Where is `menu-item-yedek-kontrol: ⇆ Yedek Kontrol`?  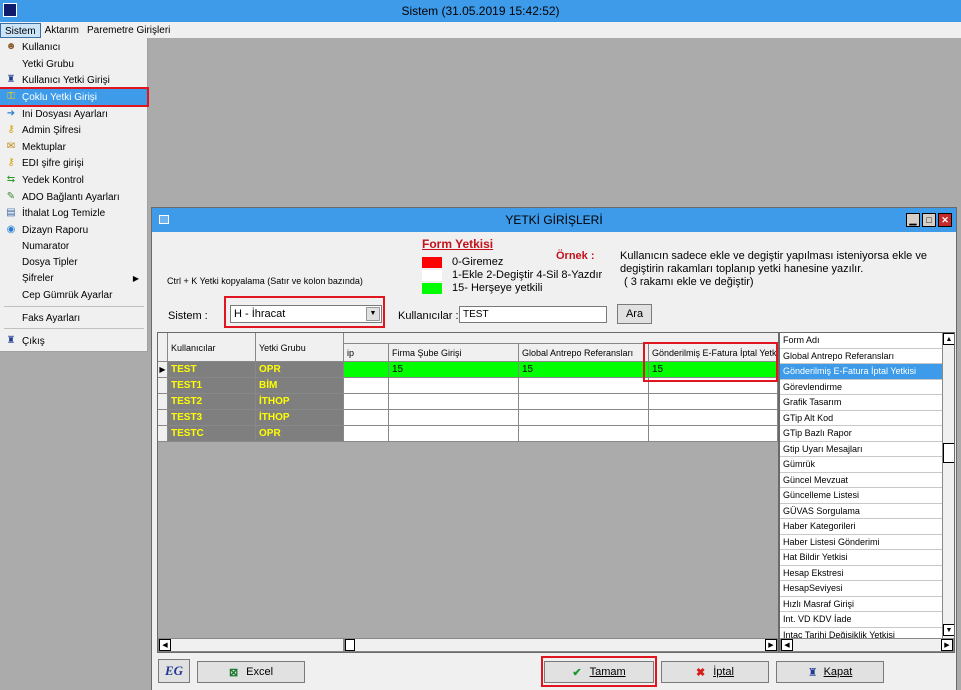
menu-item-yedek-kontrol: ⇆ Yedek Kontrol is located at coordinates (73, 180).